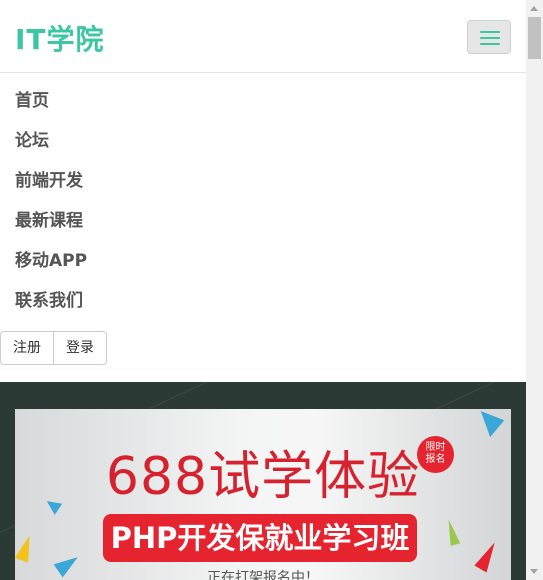  What do you see at coordinates (263, 101) in the screenshot?
I see `nav-item-home: 首页` at bounding box center [263, 101].